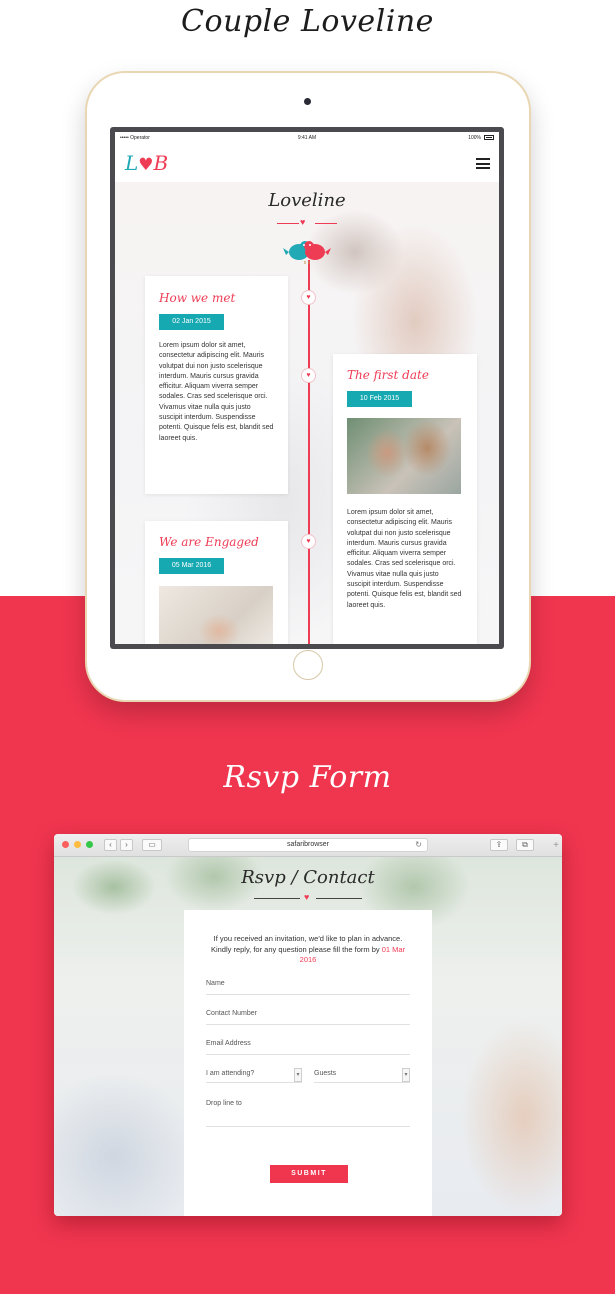 Image resolution: width=615 pixels, height=1294 pixels. I want to click on couple-loveline-heading: Couple Loveline, so click(307, 21).